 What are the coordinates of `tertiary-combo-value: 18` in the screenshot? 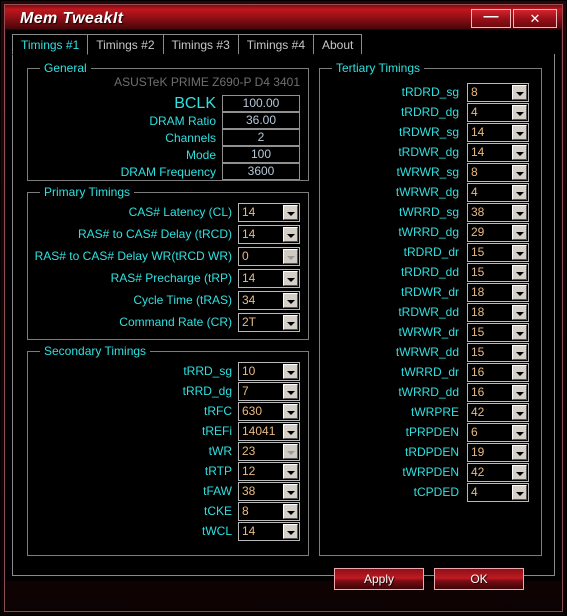 It's located at (478, 312).